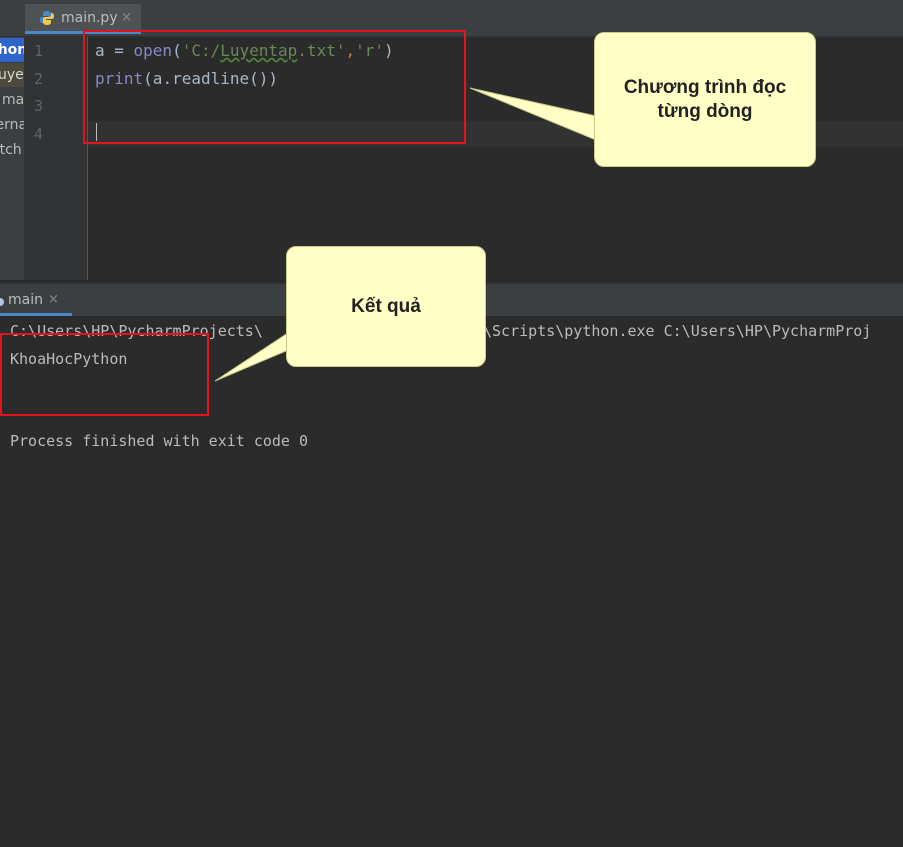 This screenshot has height=847, width=903. I want to click on callout-pointer-code, so click(533, 114).